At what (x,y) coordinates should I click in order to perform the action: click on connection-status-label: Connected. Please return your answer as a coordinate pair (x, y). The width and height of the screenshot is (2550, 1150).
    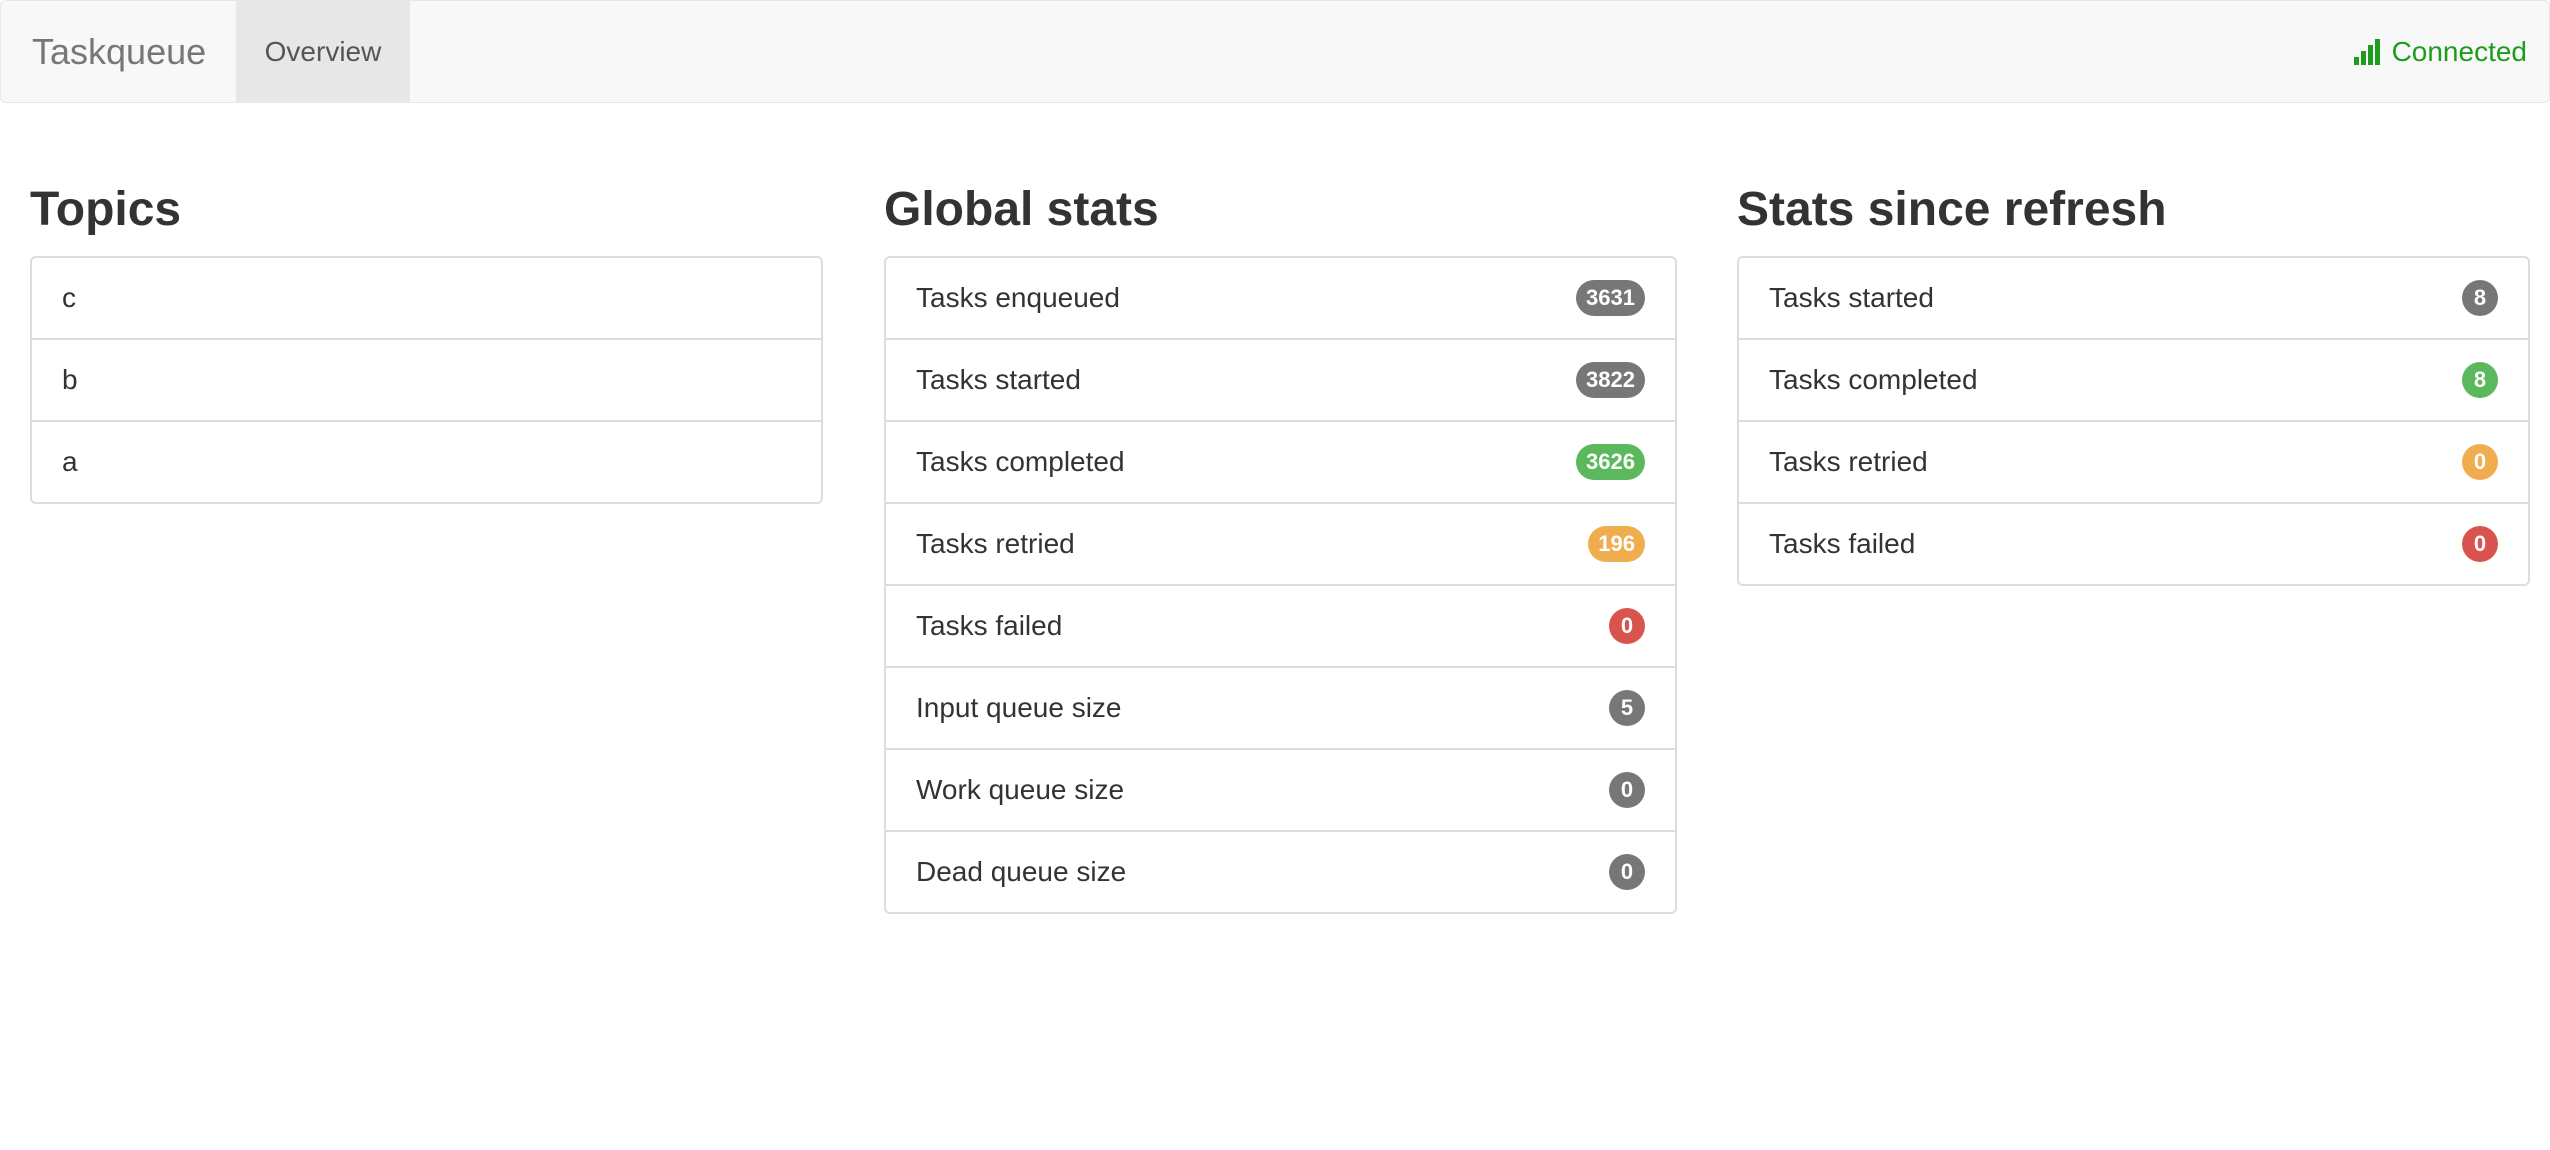
    Looking at the image, I should click on (2459, 51).